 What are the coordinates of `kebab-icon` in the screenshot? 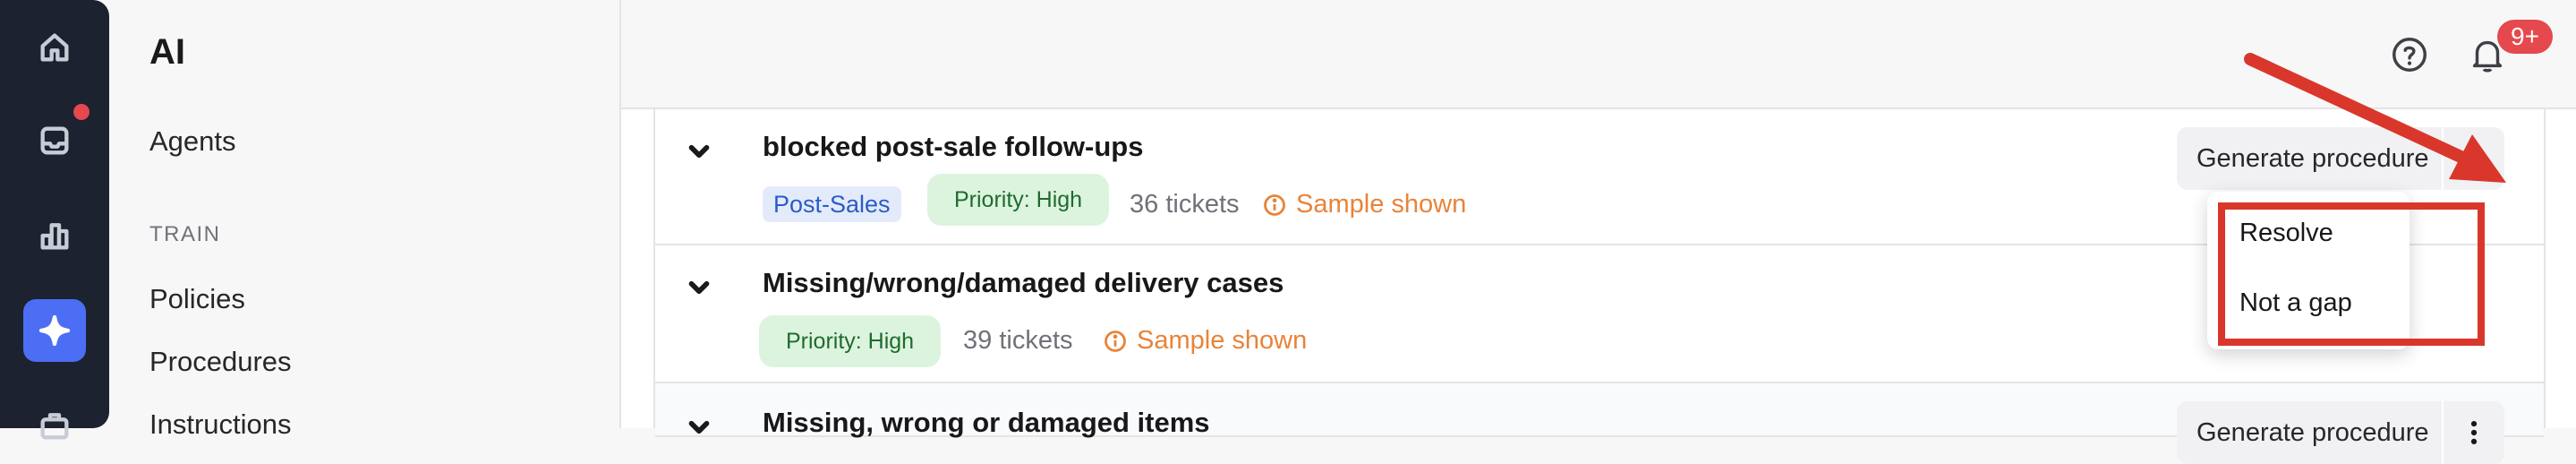 It's located at (2474, 432).